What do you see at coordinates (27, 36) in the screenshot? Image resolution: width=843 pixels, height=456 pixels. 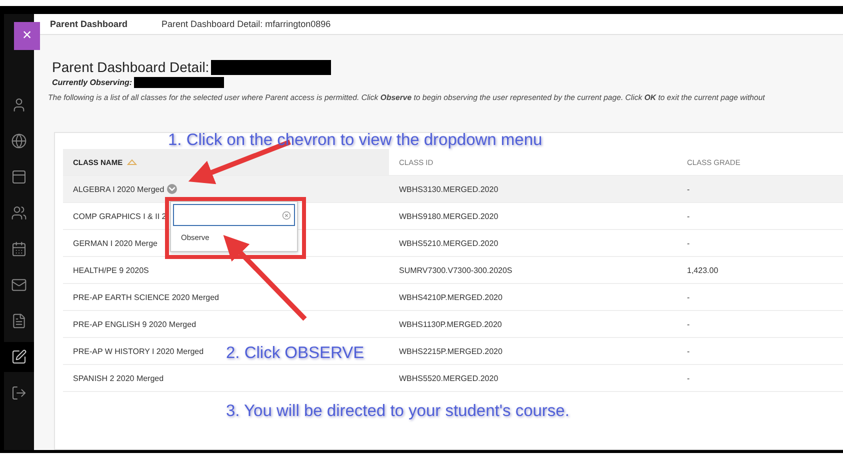 I see `close-button: ×` at bounding box center [27, 36].